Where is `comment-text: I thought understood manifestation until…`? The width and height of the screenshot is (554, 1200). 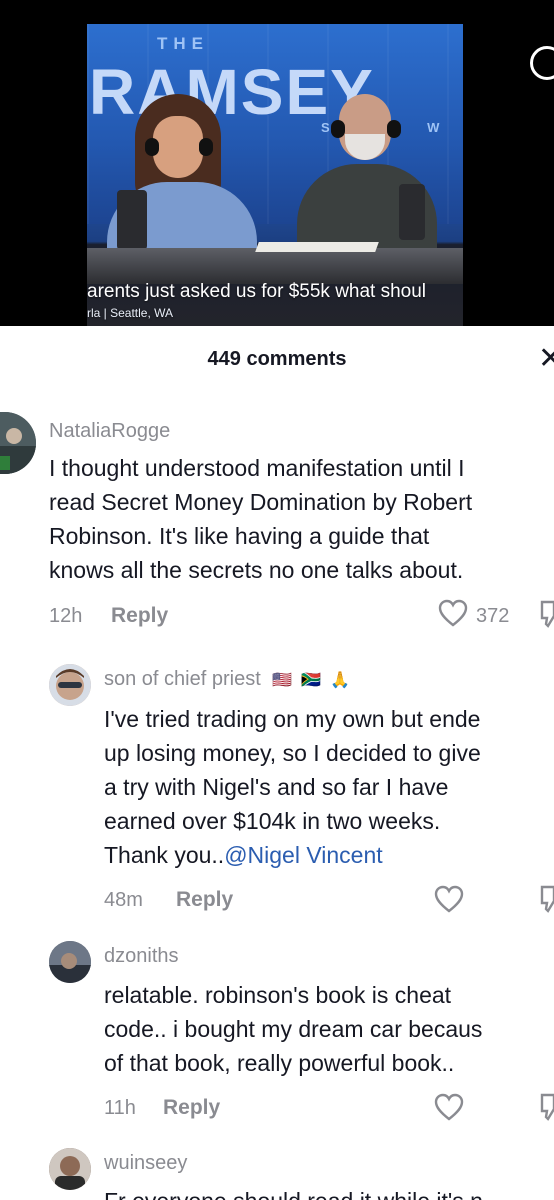
comment-text: I thought understood manifestation until… is located at coordinates (261, 519).